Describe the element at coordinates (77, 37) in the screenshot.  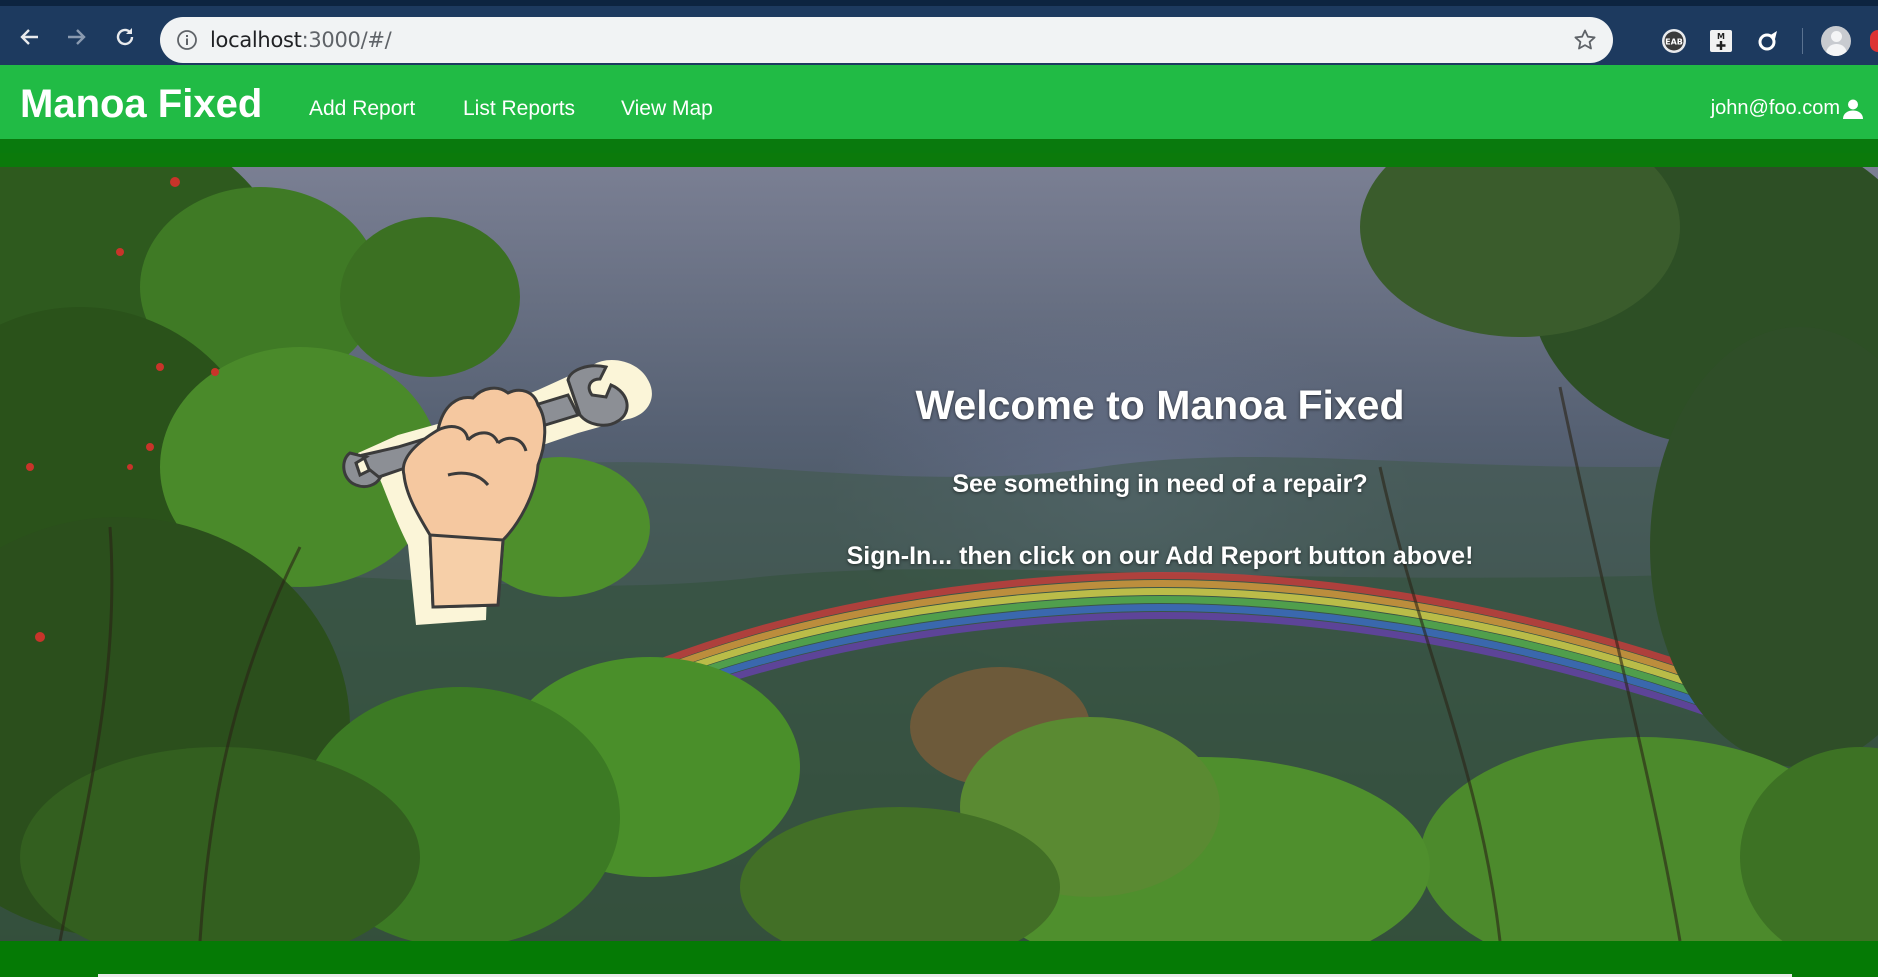
I see `forward-arrow-icon` at that location.